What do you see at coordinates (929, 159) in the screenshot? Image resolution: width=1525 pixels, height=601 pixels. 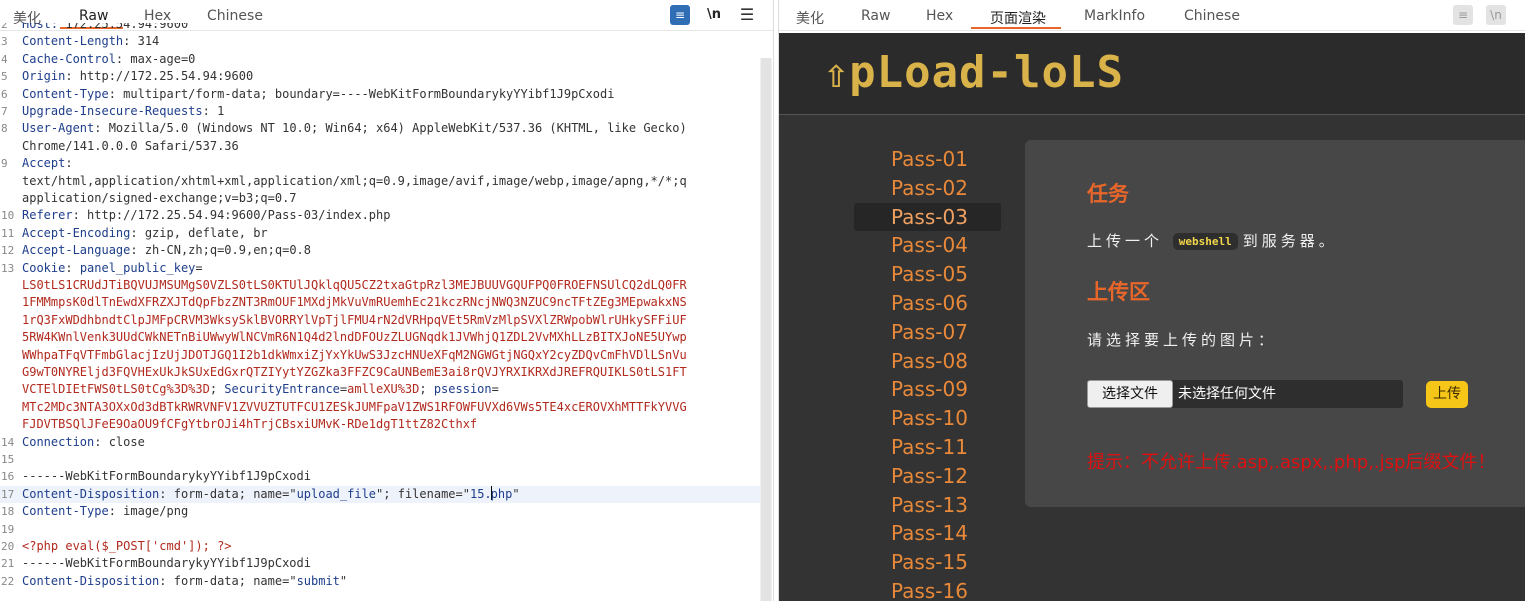 I see `pass-link-pass-01: Pass-01` at bounding box center [929, 159].